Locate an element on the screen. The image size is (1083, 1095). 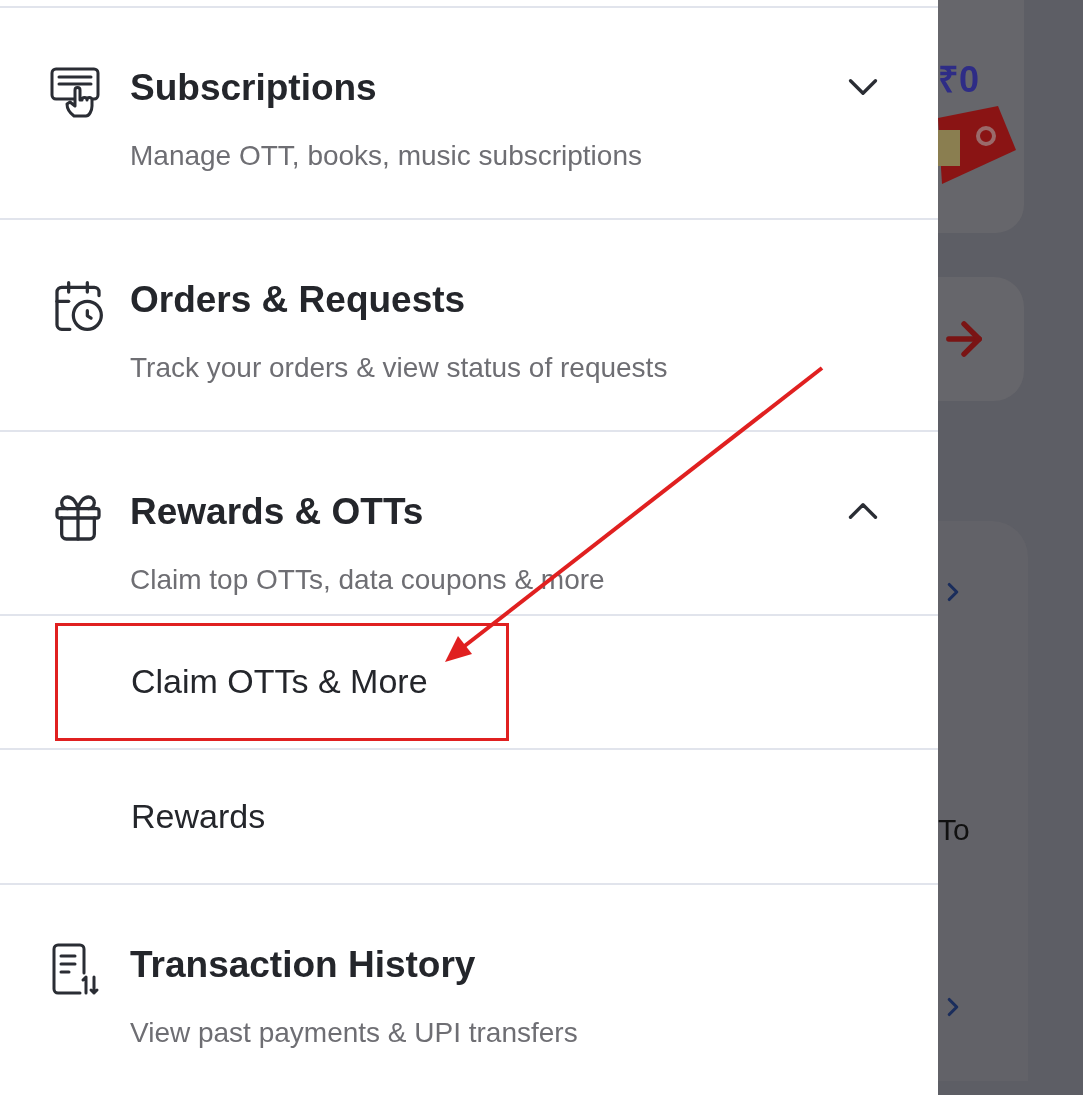
price-text: ₹0 is located at coordinates (959, 80).